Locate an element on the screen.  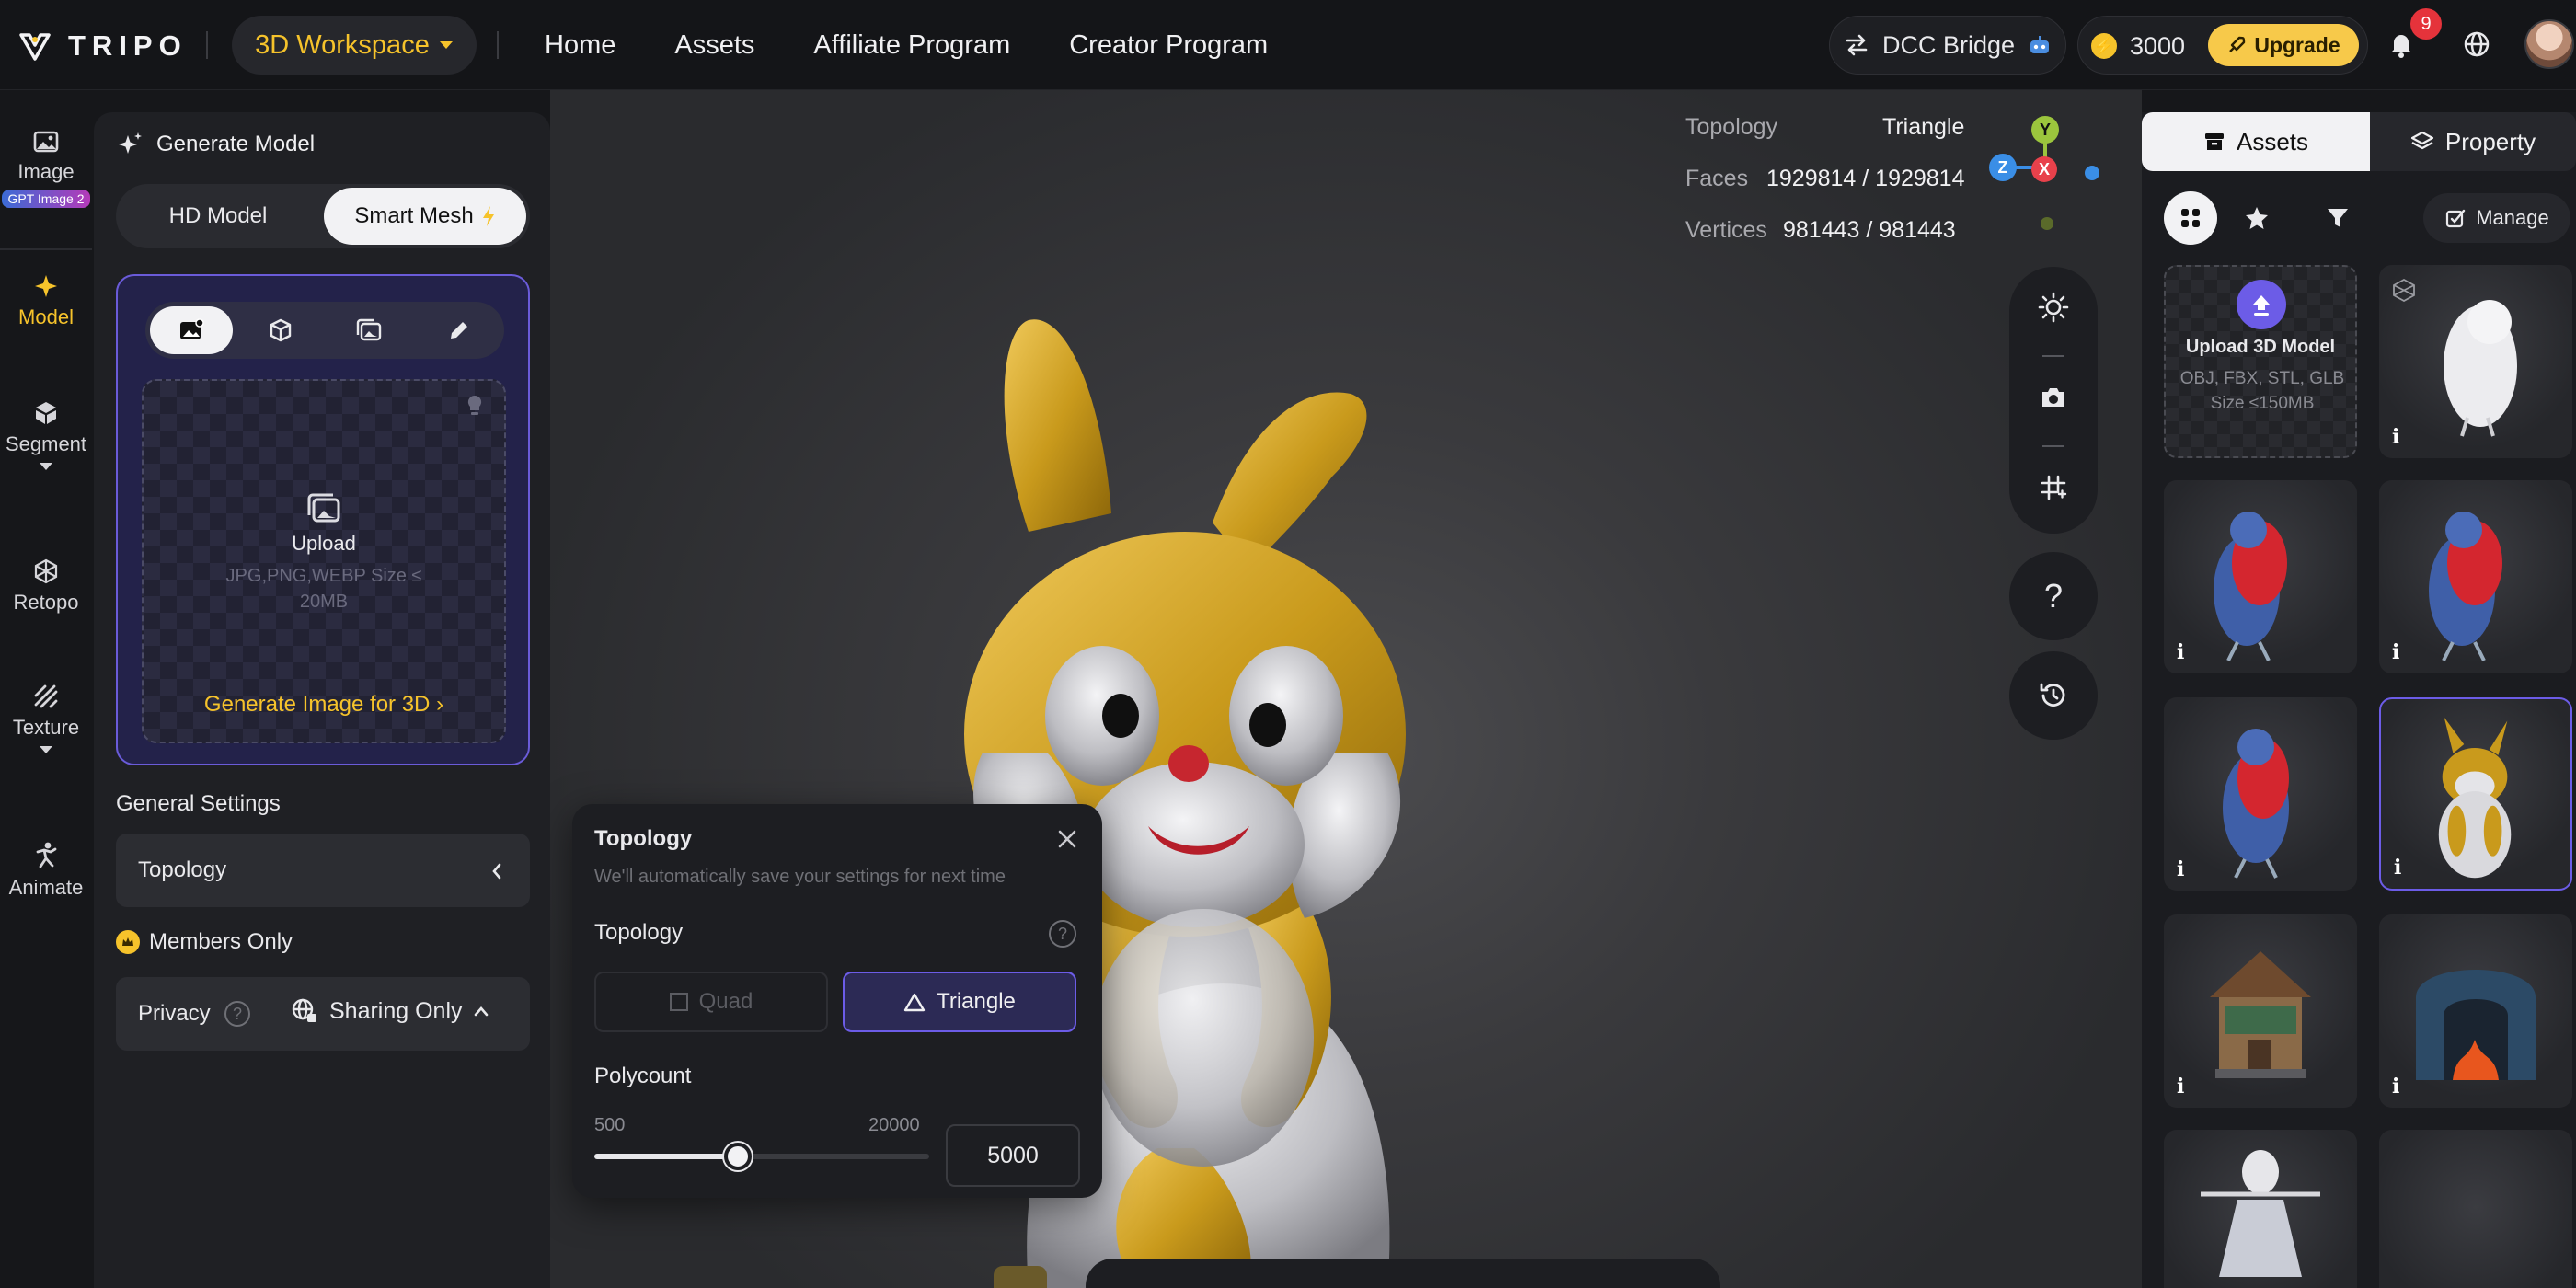
caret-down-icon is located at coordinates (446, 45).